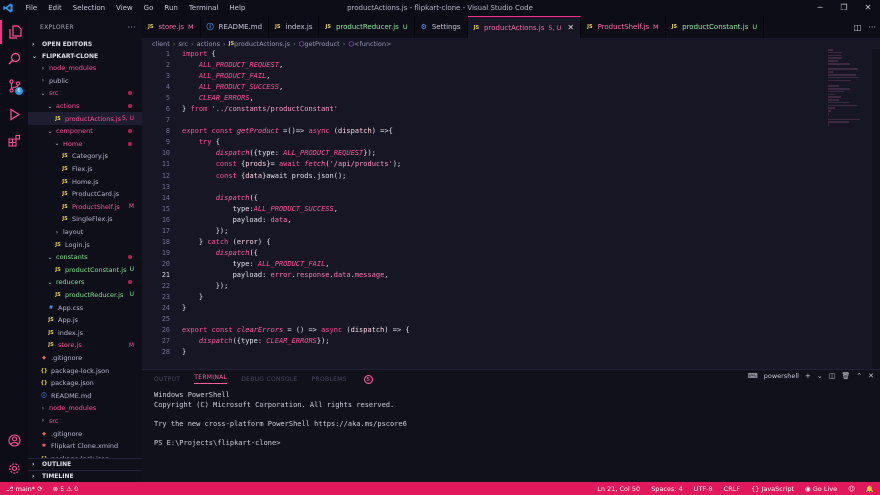  What do you see at coordinates (85, 295) in the screenshot?
I see `file-item: JS productReducer.js U` at bounding box center [85, 295].